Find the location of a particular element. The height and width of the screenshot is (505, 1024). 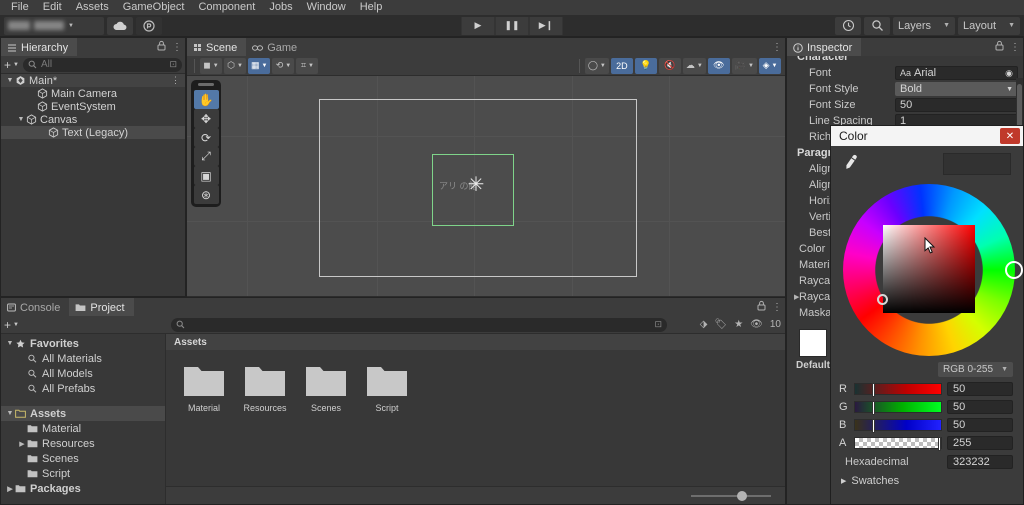

menu-item-gameobject: GameObject is located at coordinates (154, 7).